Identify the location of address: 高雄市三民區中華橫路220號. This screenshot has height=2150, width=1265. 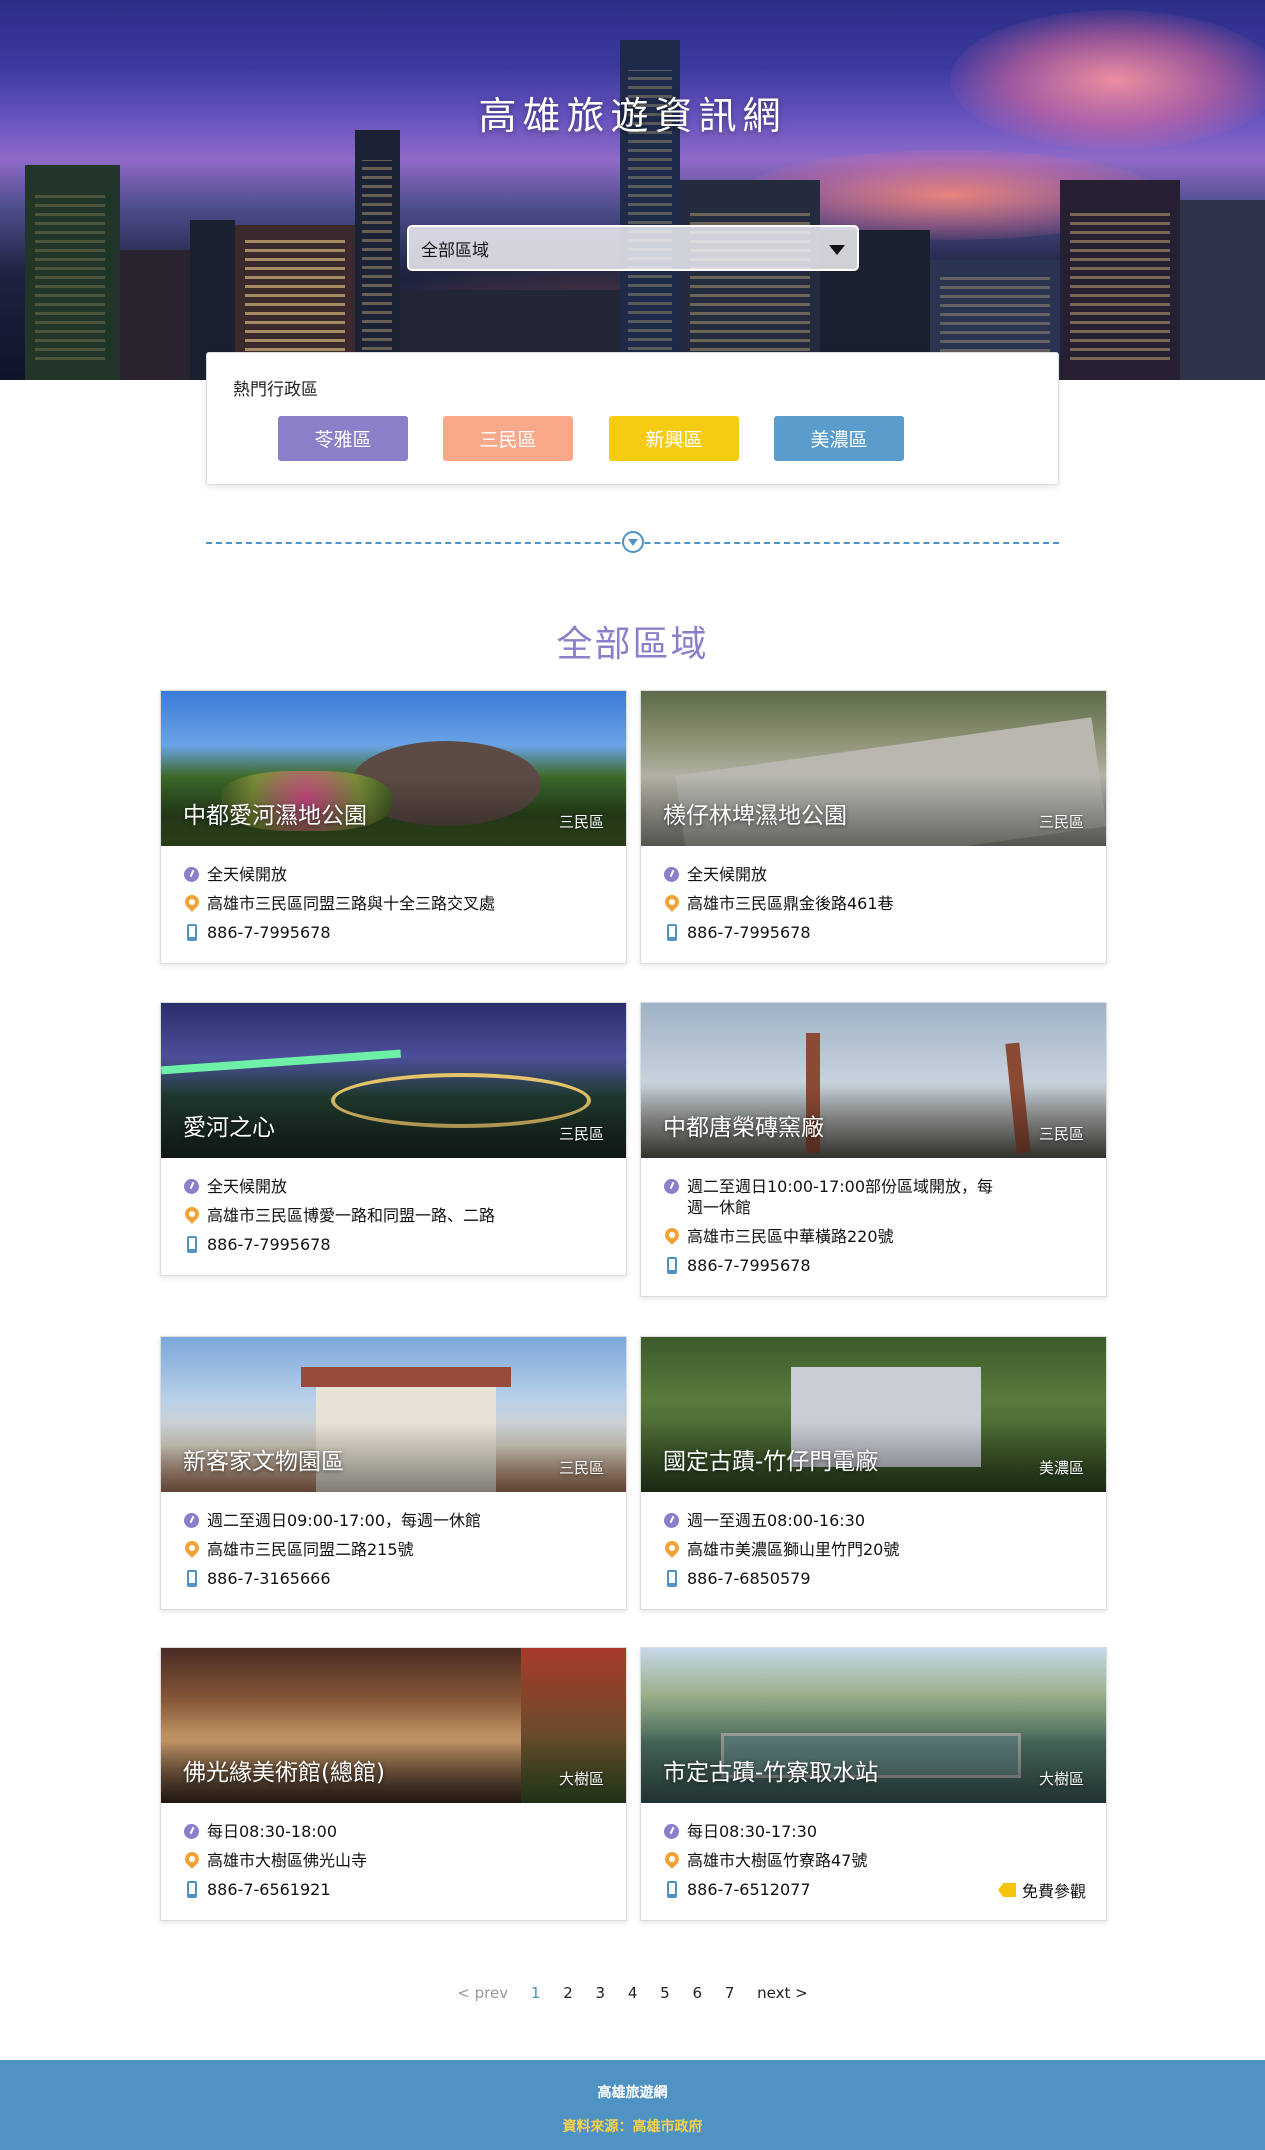
(790, 1236).